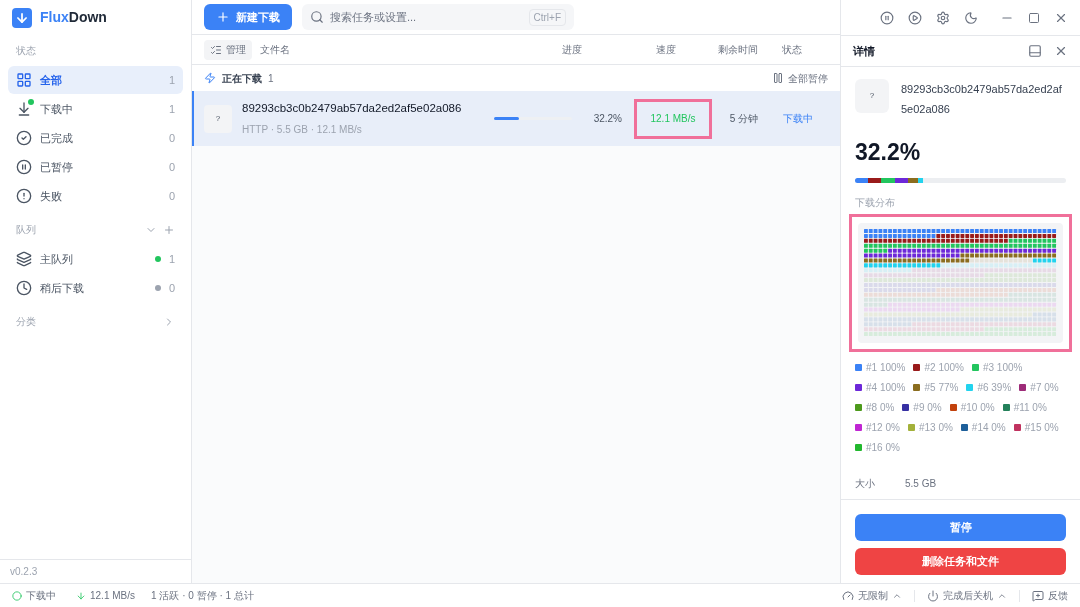 This screenshot has width=1080, height=607. What do you see at coordinates (915, 17) in the screenshot?
I see `play-circle-icon` at bounding box center [915, 17].